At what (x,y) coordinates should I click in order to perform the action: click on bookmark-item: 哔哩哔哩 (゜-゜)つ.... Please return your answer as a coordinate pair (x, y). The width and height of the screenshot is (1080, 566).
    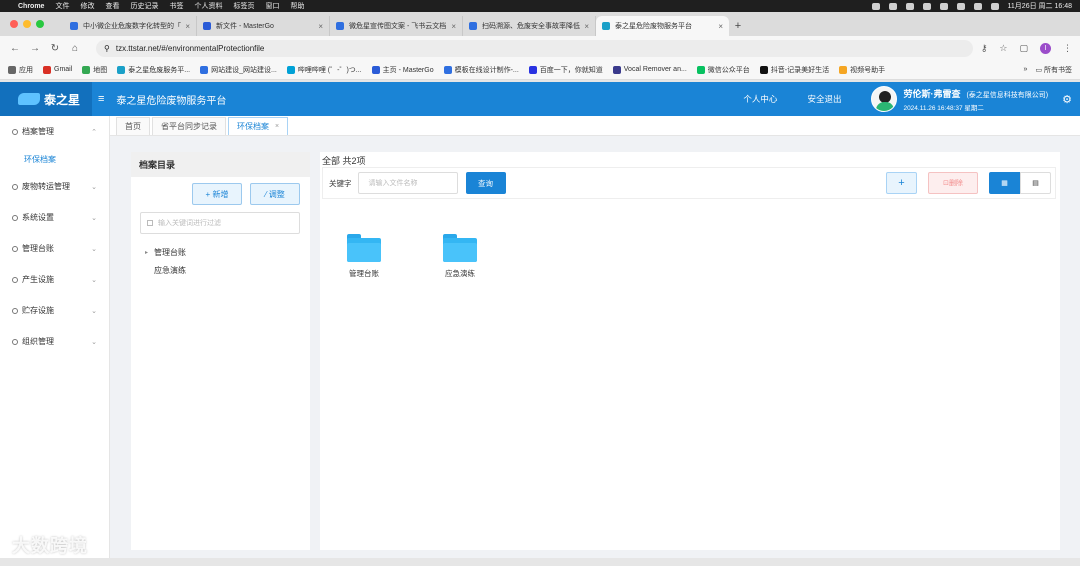
    Looking at the image, I should click on (324, 70).